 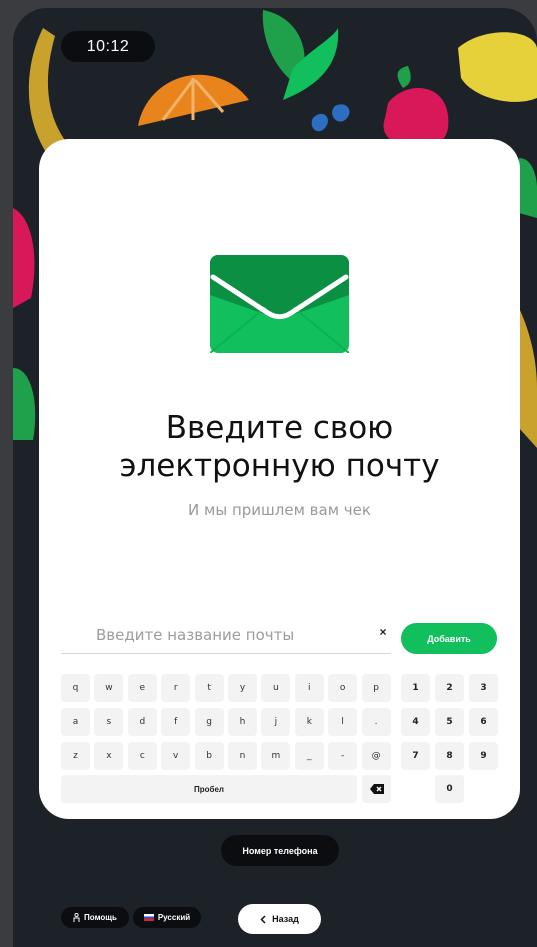 I want to click on email-field, so click(x=229, y=635).